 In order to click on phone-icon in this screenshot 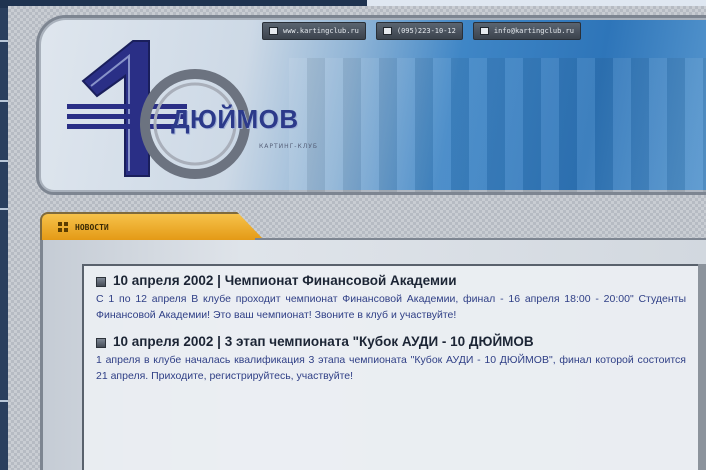, I will do `click(273, 31)`.